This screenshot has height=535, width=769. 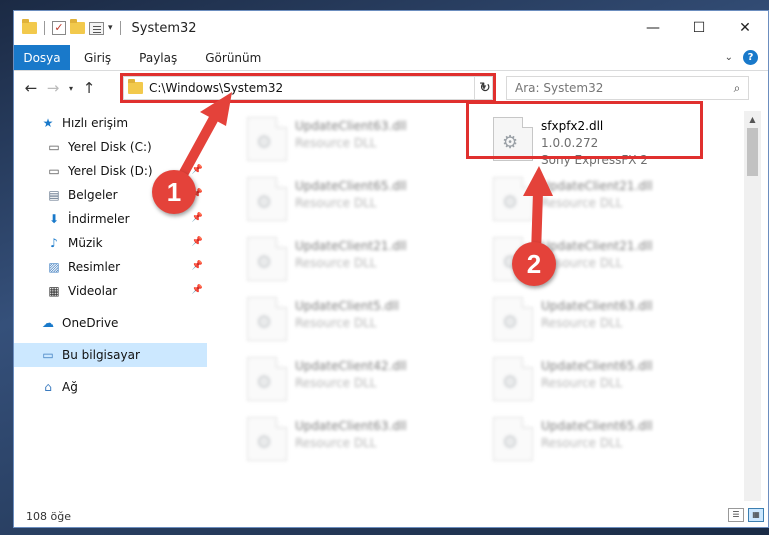 I want to click on sidebar-item-7: ▦ Videolar 📌, so click(x=110, y=291).